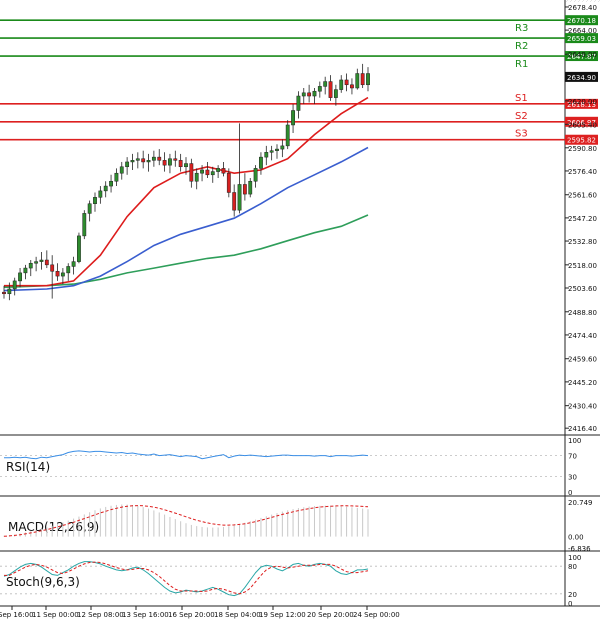  I want to click on rsi-tick-label: 70, so click(572, 457).